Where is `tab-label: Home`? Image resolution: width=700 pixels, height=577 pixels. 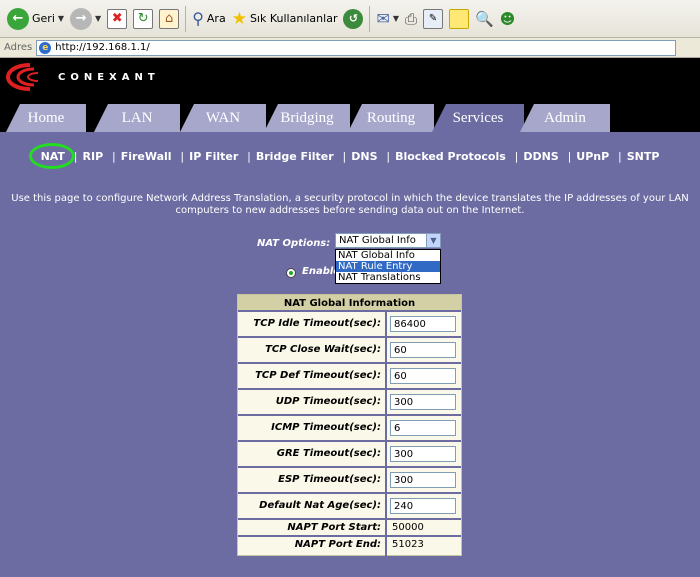 tab-label: Home is located at coordinates (46, 117).